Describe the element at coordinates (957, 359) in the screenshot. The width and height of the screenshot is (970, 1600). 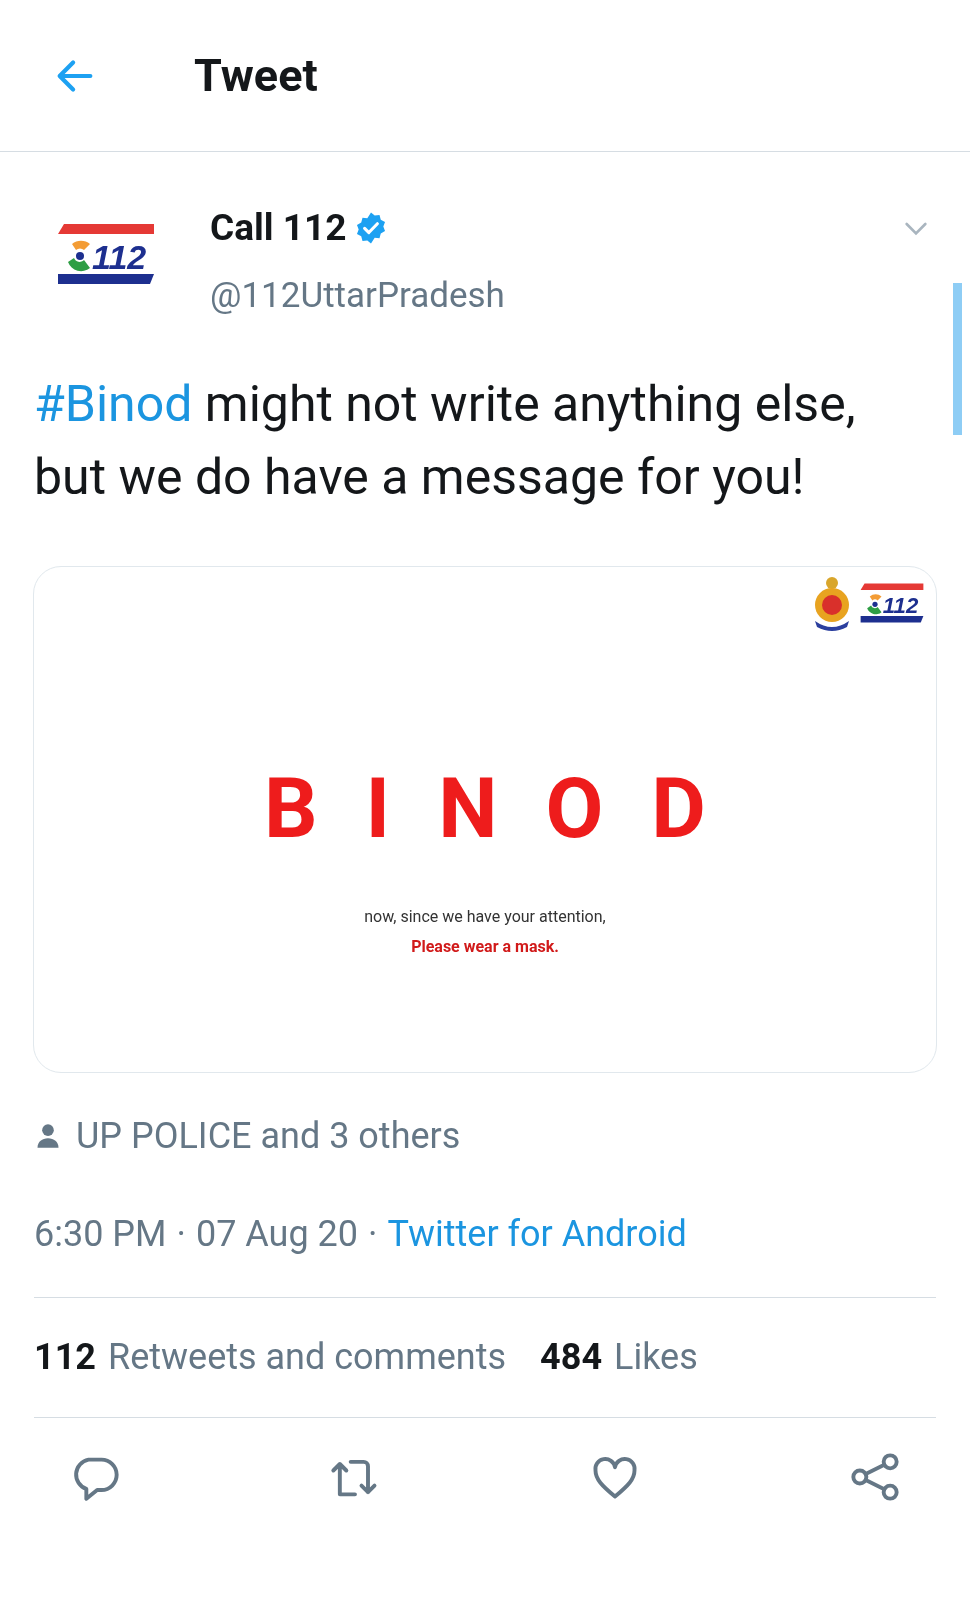
I see `scrollbar` at that location.